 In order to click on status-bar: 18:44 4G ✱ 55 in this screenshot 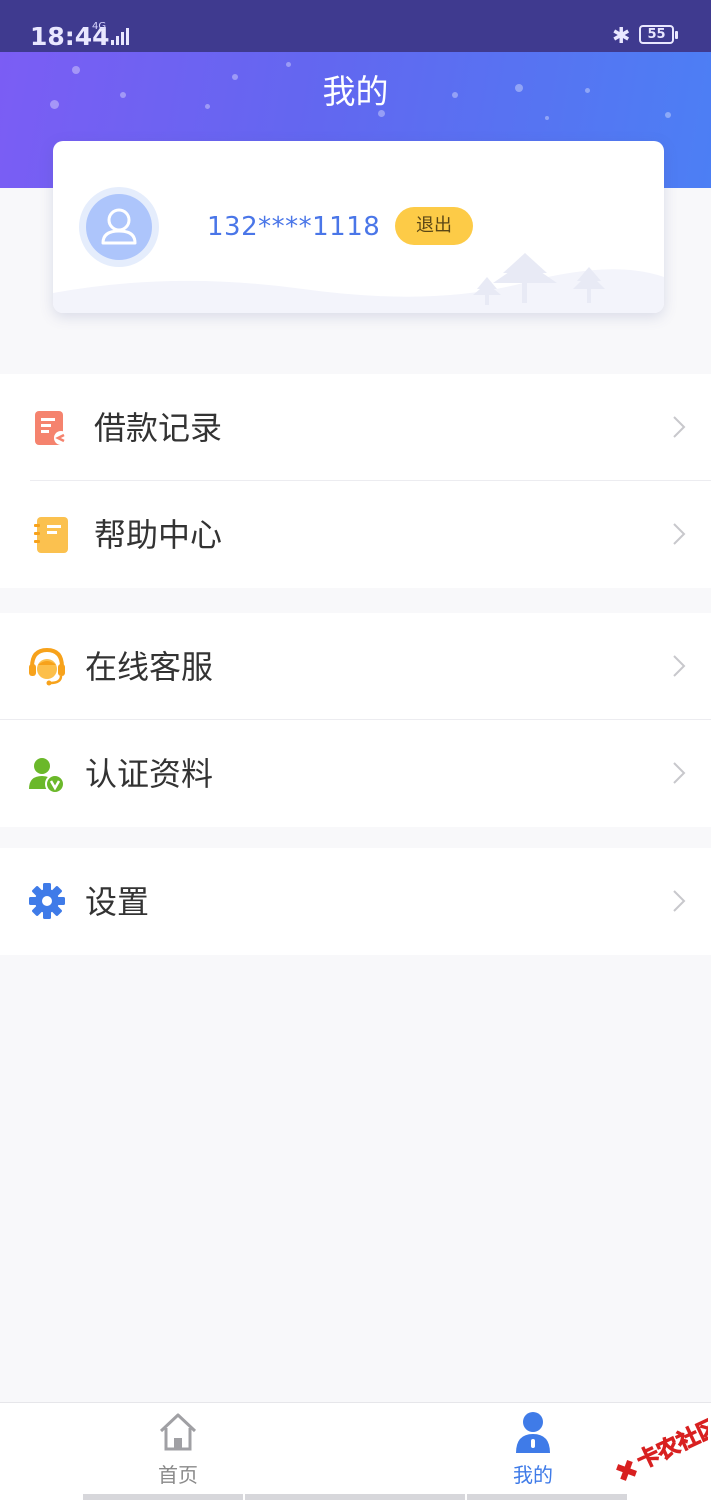, I will do `click(355, 26)`.